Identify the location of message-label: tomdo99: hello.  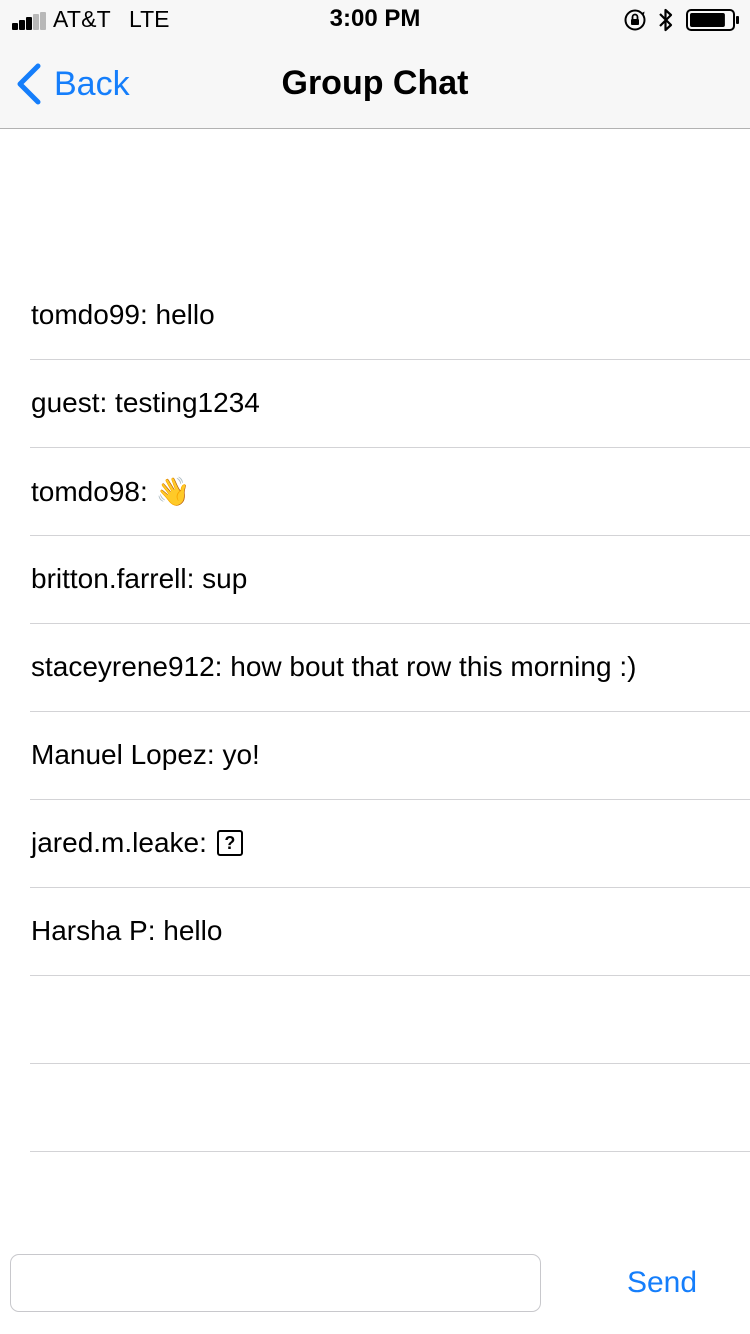
(123, 314).